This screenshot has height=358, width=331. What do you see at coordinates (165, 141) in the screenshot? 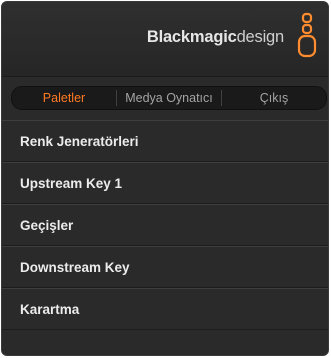
I see `palette-item-color-generators: Renk Jeneratörleri` at bounding box center [165, 141].